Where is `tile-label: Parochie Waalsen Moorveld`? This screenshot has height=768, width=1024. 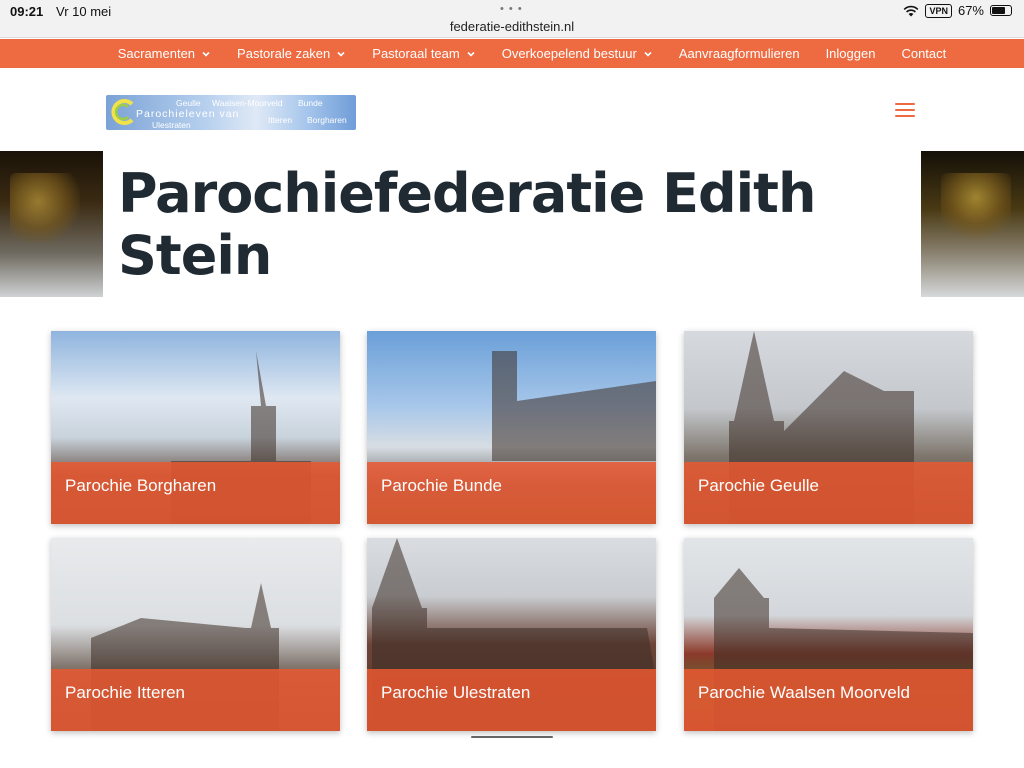 tile-label: Parochie Waalsen Moorveld is located at coordinates (804, 692).